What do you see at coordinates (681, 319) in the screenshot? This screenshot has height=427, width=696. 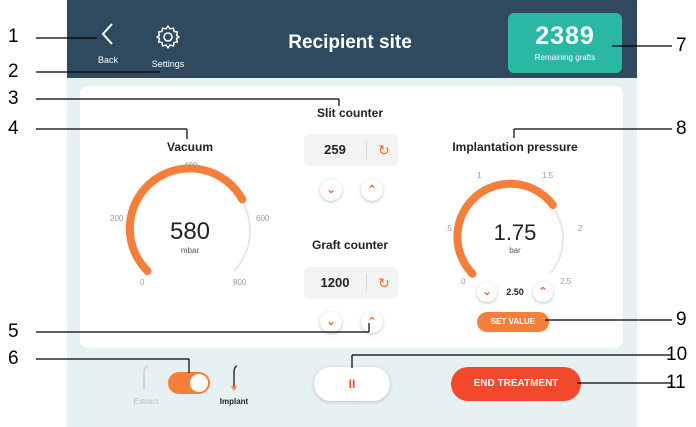 I see `callout-9: 9` at bounding box center [681, 319].